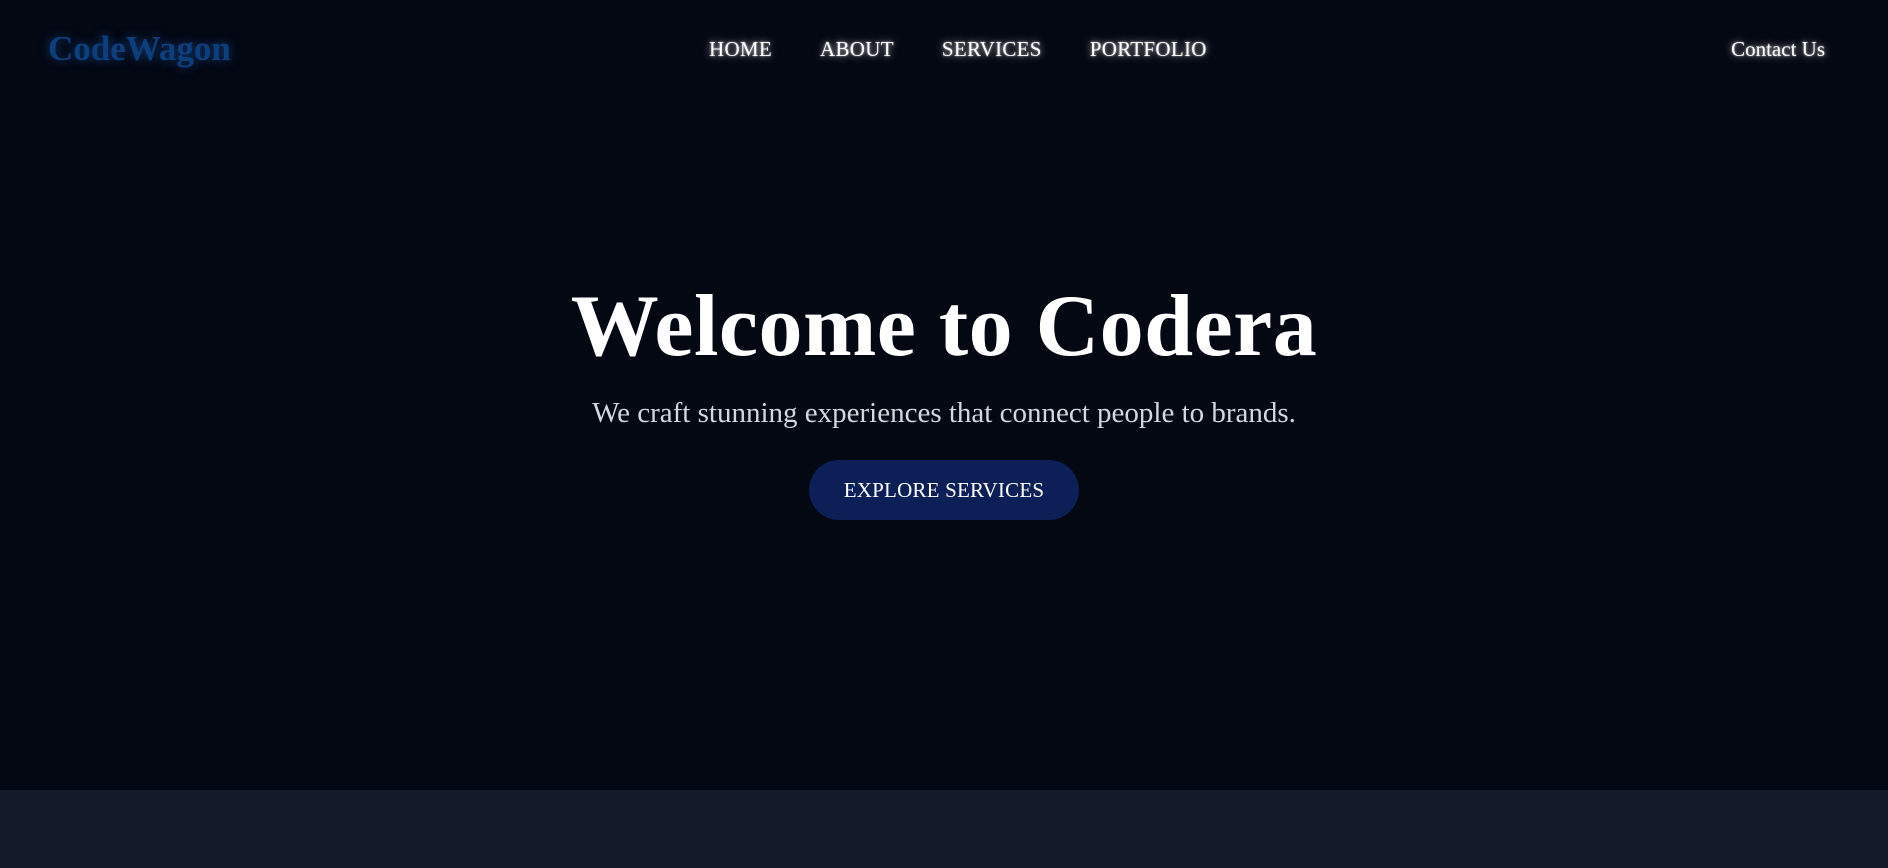 The image size is (1888, 868). What do you see at coordinates (944, 490) in the screenshot?
I see `explore-services-button: EXPLORE SERVICES` at bounding box center [944, 490].